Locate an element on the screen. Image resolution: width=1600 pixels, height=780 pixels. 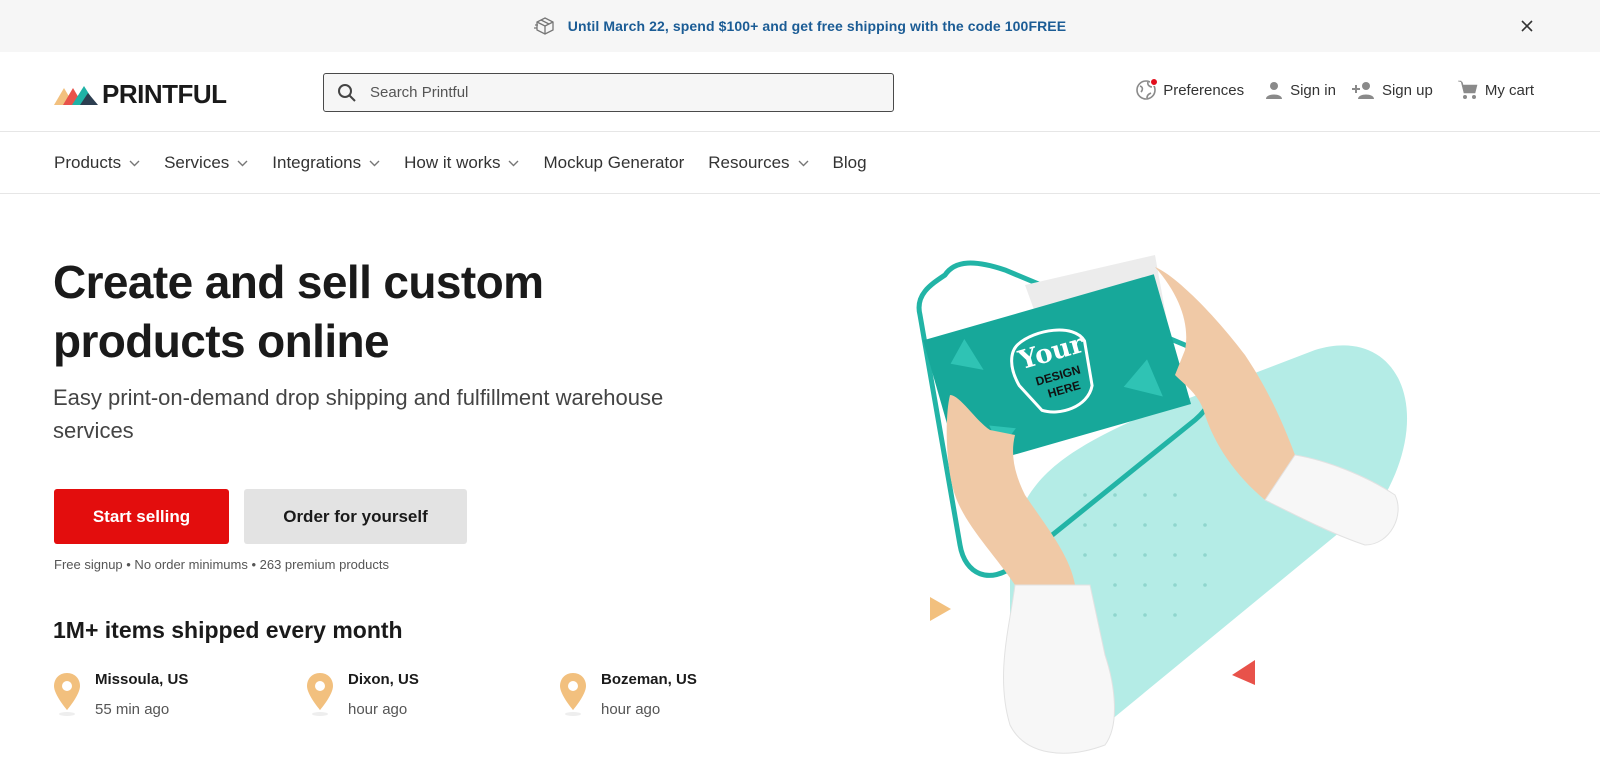
nav-item-blog: Blog is located at coordinates (850, 163).